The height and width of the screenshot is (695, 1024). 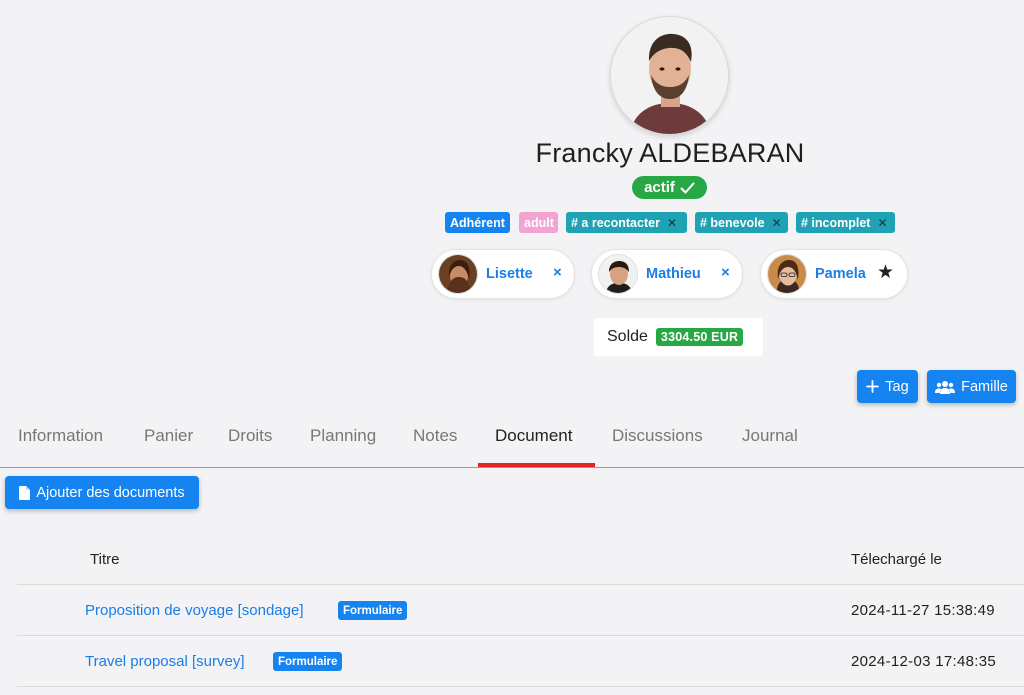 I want to click on family-button-label: Famille, so click(x=984, y=386).